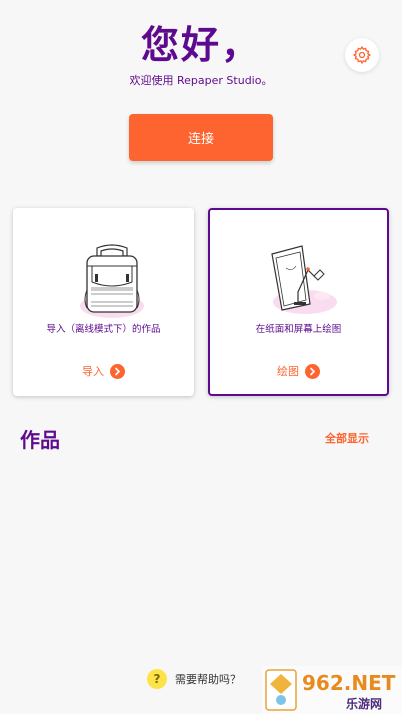 The height and width of the screenshot is (714, 402). Describe the element at coordinates (349, 683) in the screenshot. I see `svg-text: 962.NET` at that location.